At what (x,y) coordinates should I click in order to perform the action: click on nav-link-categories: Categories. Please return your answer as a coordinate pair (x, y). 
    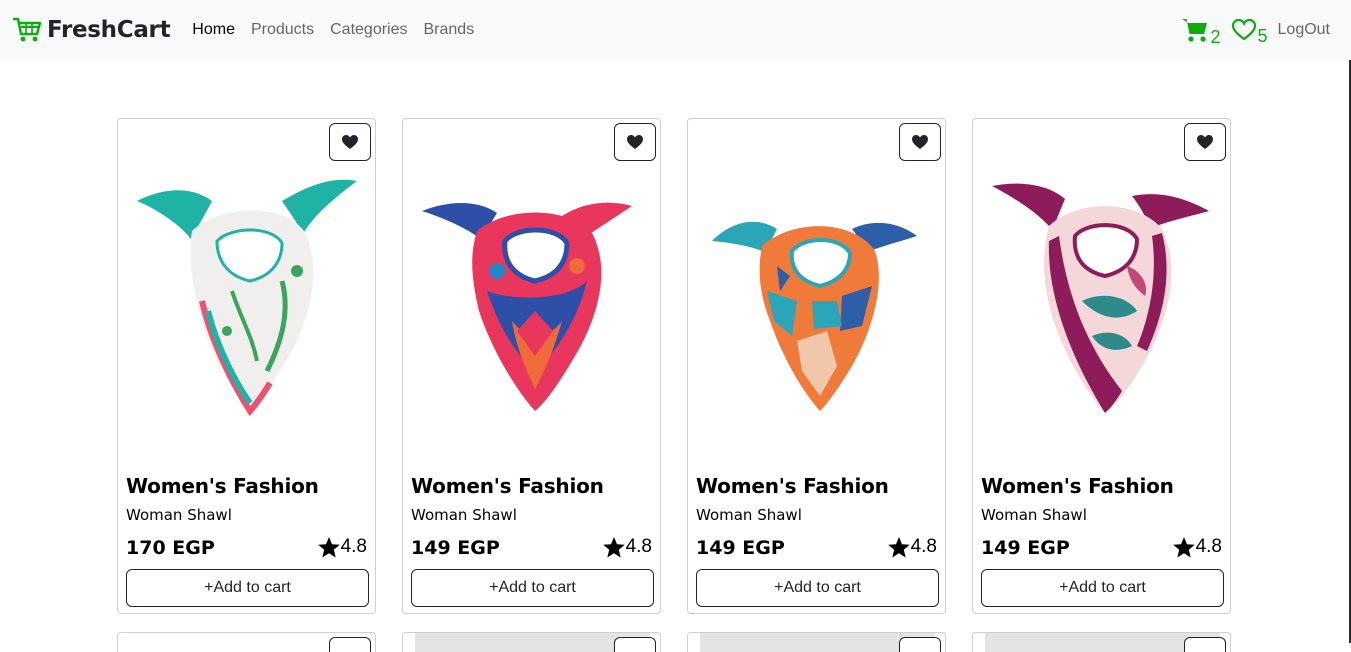
    Looking at the image, I should click on (368, 30).